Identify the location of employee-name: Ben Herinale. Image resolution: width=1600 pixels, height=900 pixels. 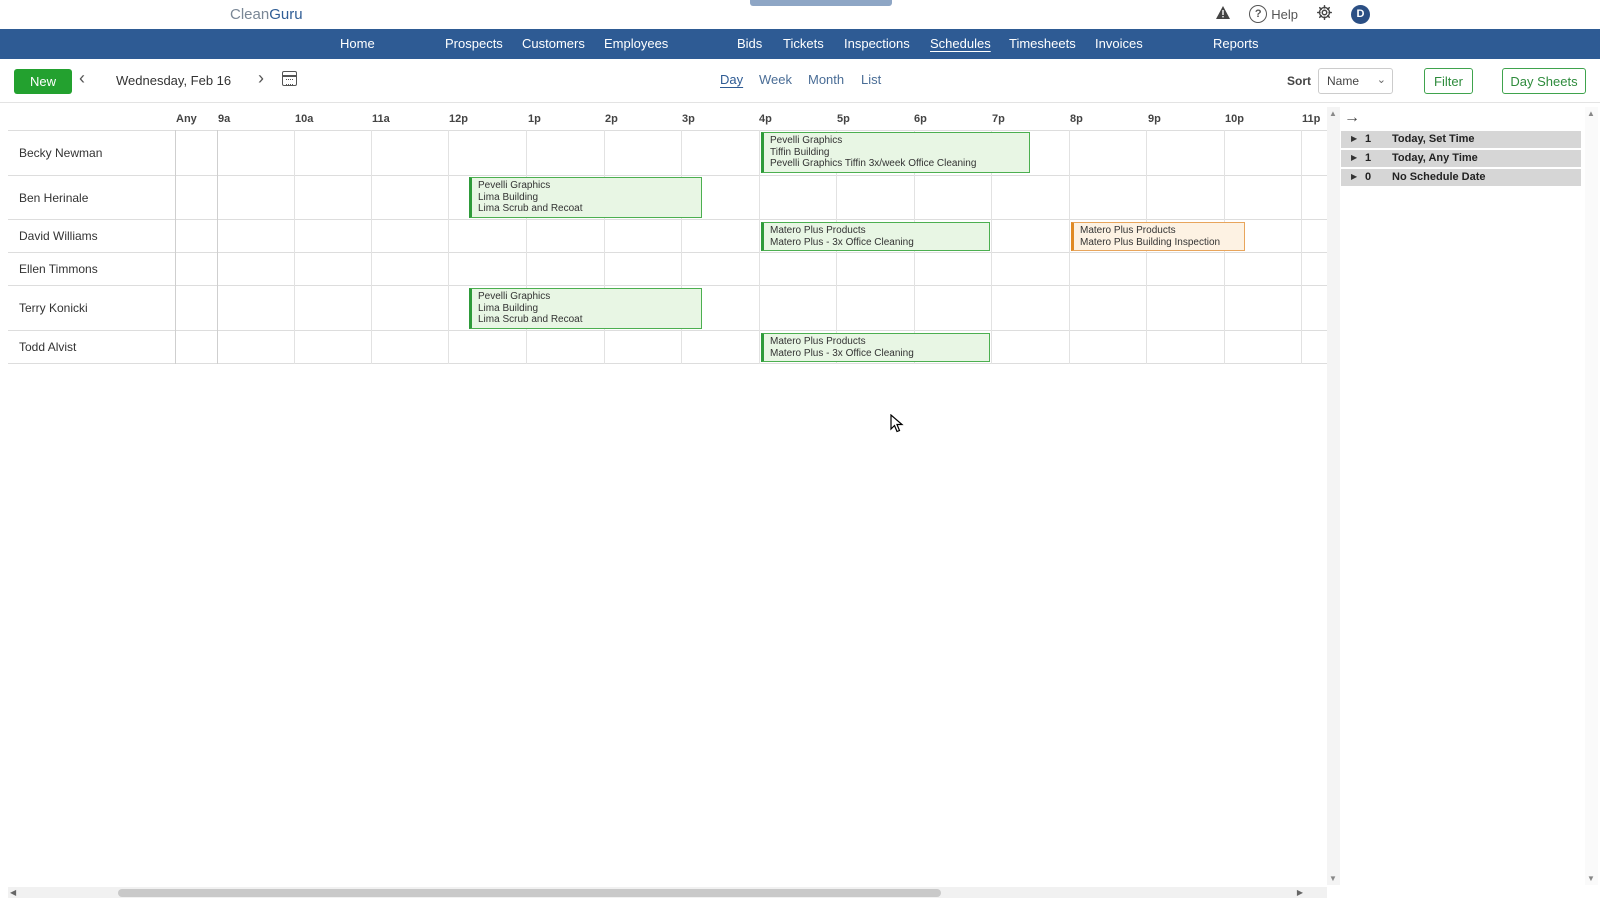
(54, 198).